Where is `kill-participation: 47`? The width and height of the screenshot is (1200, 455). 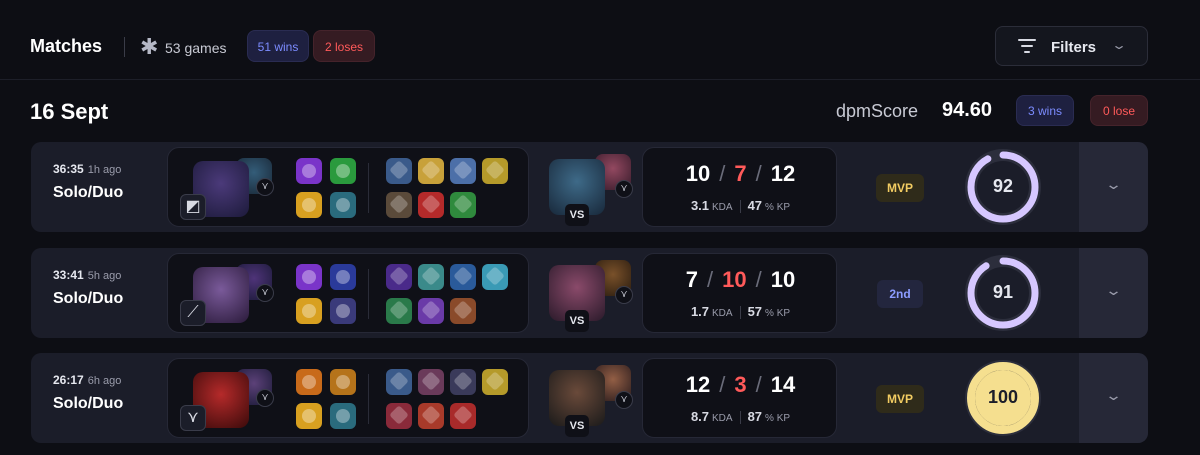 kill-participation: 47 is located at coordinates (755, 205).